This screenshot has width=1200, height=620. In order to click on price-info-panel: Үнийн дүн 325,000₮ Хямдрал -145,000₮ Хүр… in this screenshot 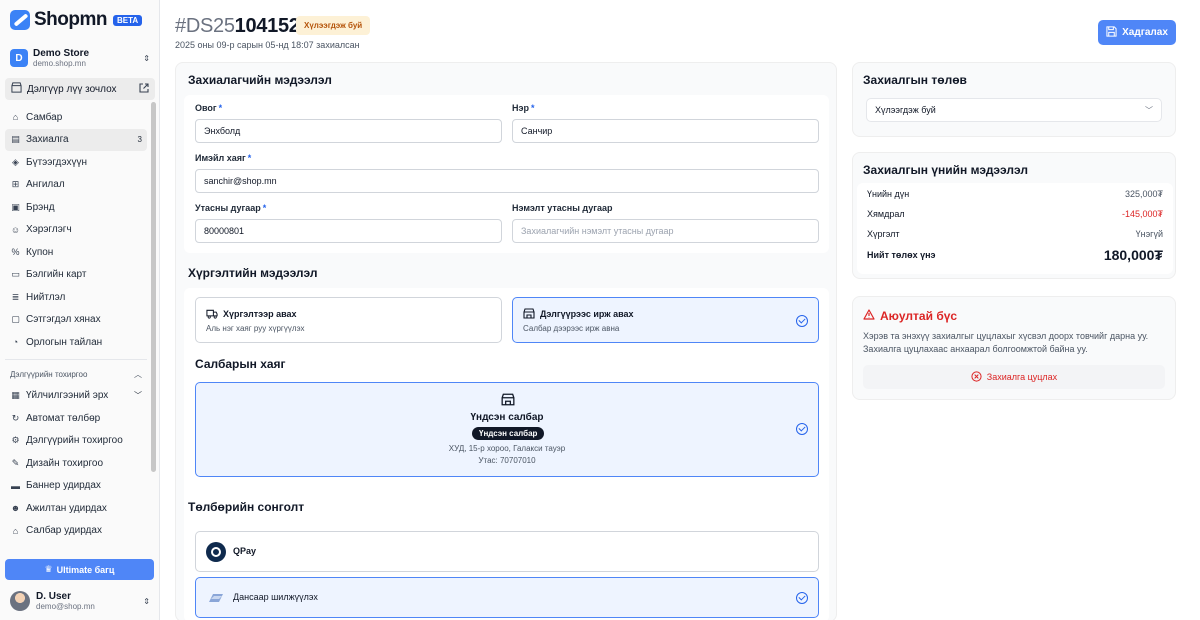, I will do `click(1015, 228)`.